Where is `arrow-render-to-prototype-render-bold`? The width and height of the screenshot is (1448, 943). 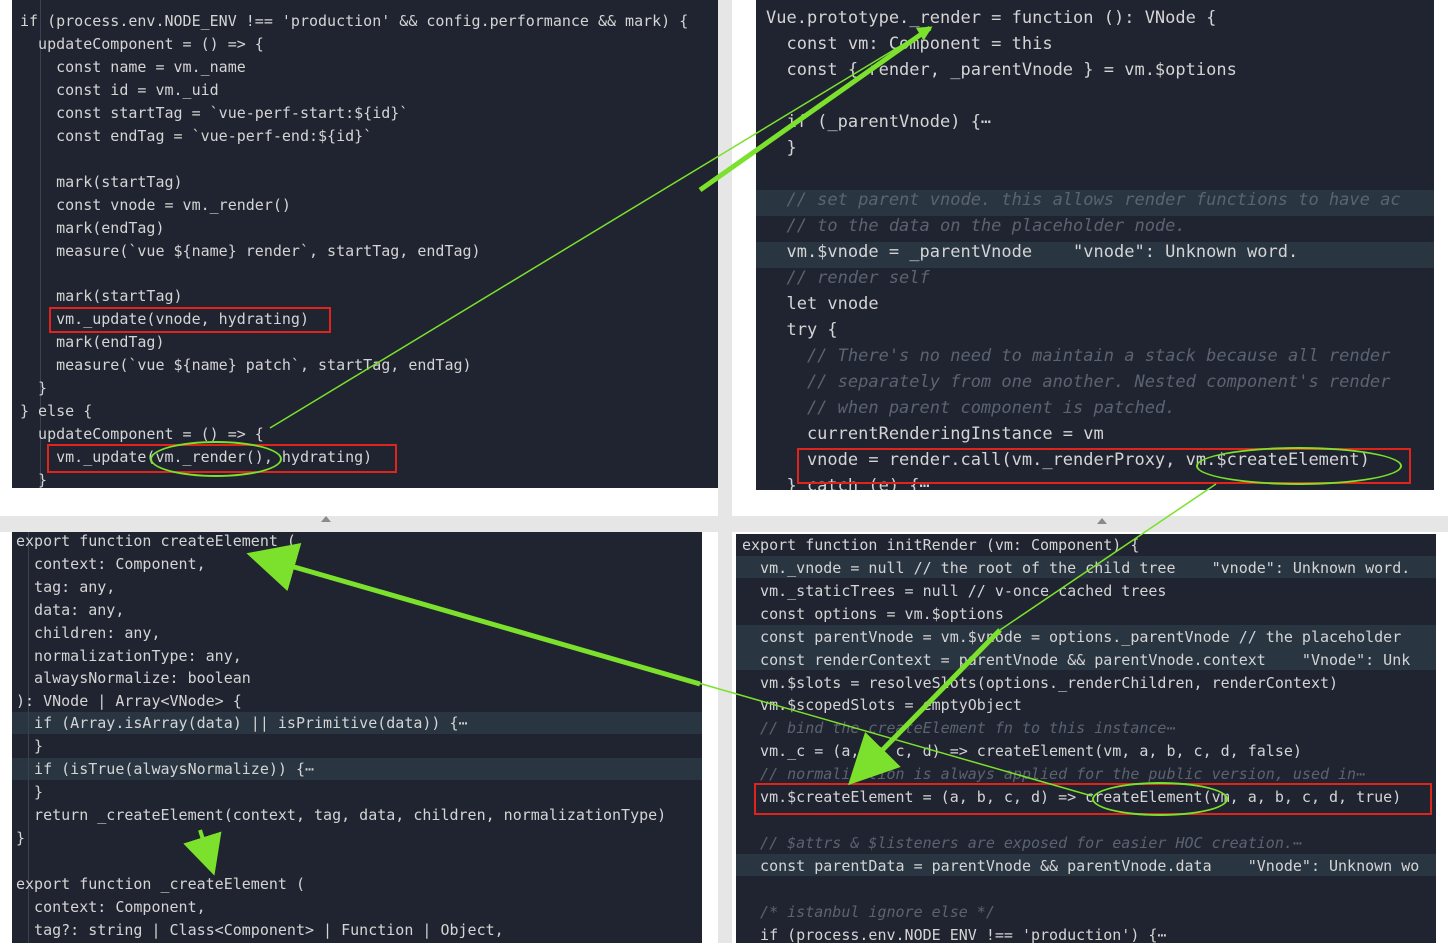 arrow-render-to-prototype-render-bold is located at coordinates (815, 109).